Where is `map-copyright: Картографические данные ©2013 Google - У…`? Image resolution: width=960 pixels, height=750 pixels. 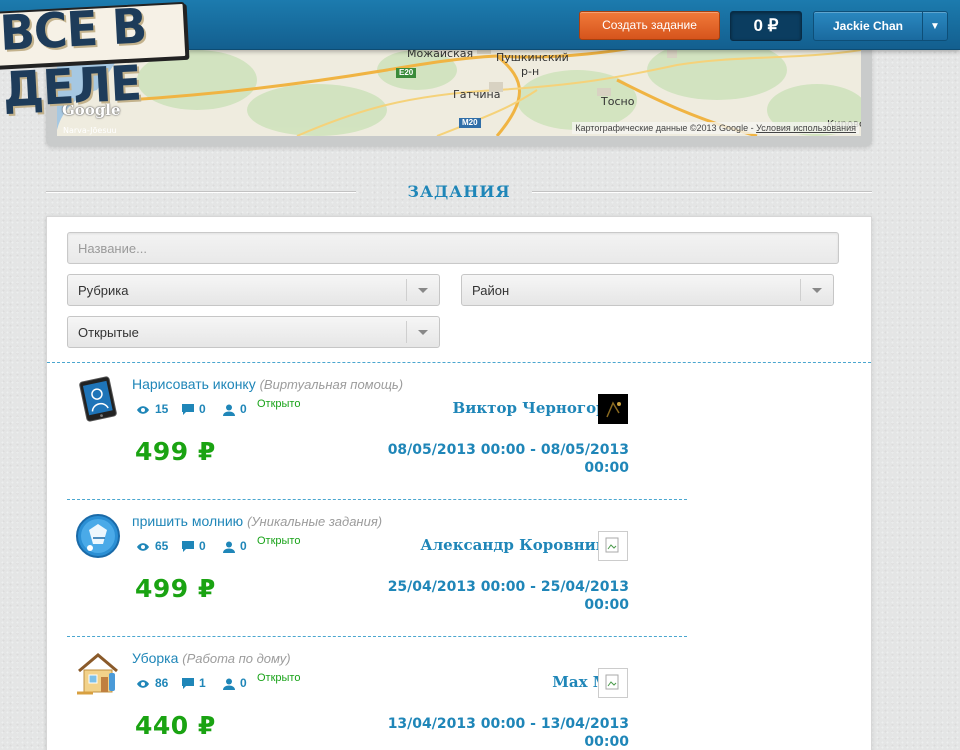
map-copyright: Картографические данные ©2013 Google - У… is located at coordinates (715, 128).